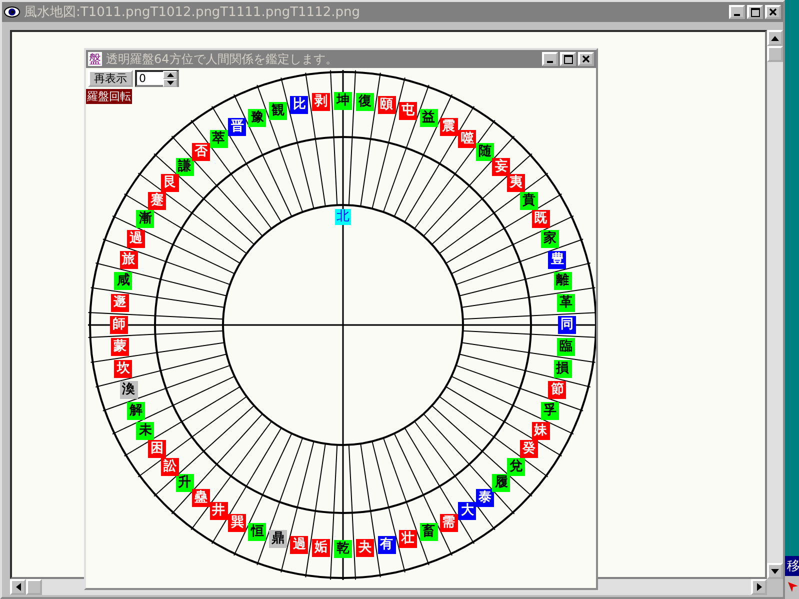 The height and width of the screenshot is (599, 799). Describe the element at coordinates (219, 511) in the screenshot. I see `hexagram-label: 井` at that location.